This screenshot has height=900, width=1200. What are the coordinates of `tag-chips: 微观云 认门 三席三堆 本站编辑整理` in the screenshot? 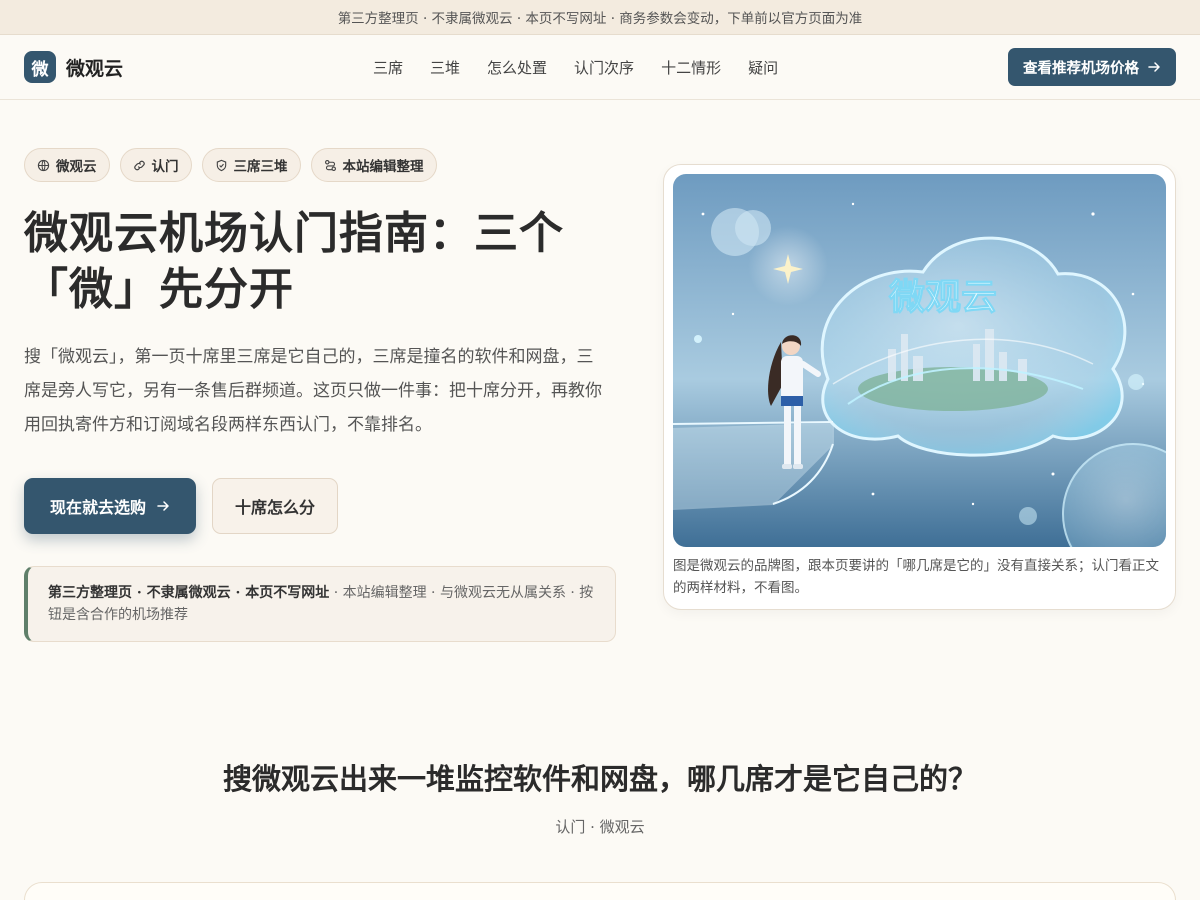 It's located at (320, 165).